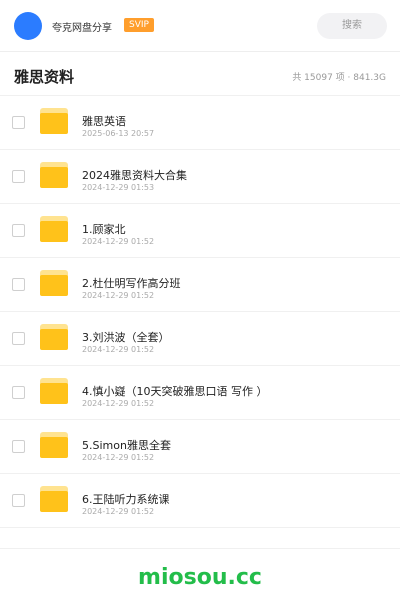 The width and height of the screenshot is (400, 600). I want to click on item-name: 5.Simon雅思全套, so click(126, 445).